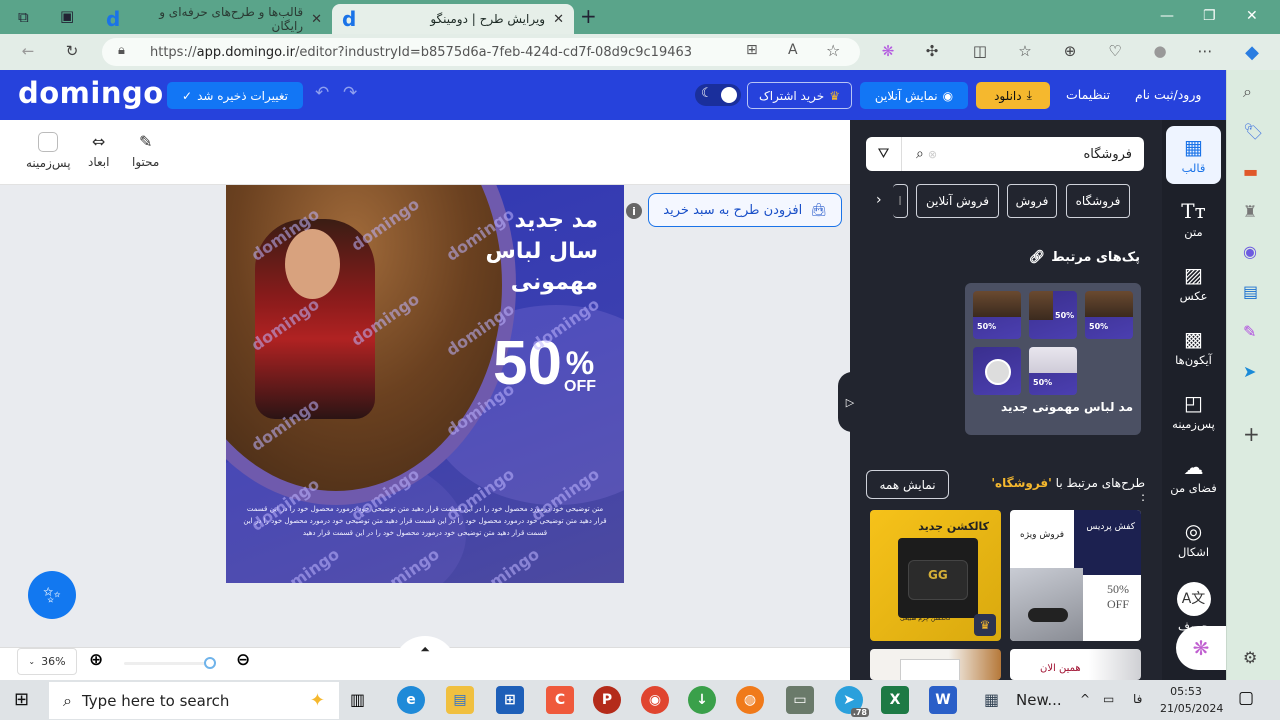 The image size is (1280, 720). I want to click on notifications-icon: ▢, so click(1246, 698).